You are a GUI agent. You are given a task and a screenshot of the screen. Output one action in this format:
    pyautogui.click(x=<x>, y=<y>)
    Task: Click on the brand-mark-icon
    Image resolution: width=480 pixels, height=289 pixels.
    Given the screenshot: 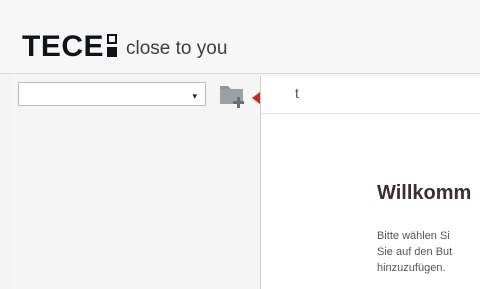 What is the action you would take?
    pyautogui.click(x=112, y=47)
    